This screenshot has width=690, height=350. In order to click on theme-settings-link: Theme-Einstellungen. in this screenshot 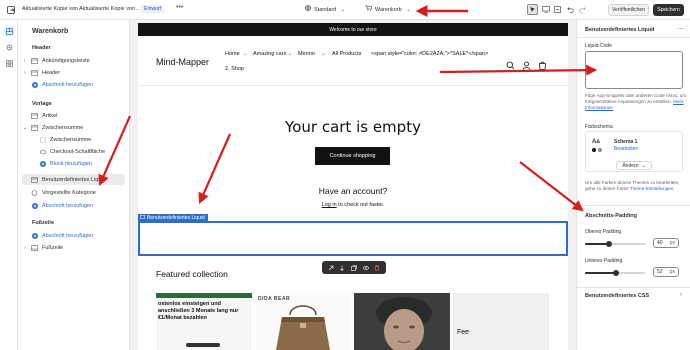, I will do `click(652, 188)`.